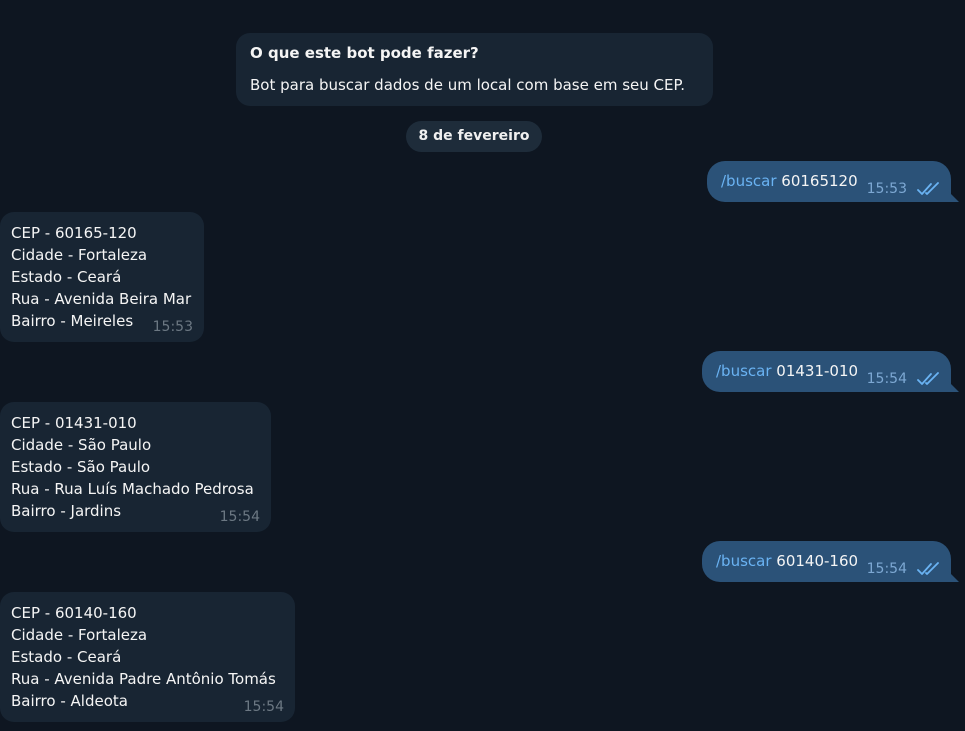 The width and height of the screenshot is (965, 731). What do you see at coordinates (817, 371) in the screenshot?
I see `command-argument: 01431-010` at bounding box center [817, 371].